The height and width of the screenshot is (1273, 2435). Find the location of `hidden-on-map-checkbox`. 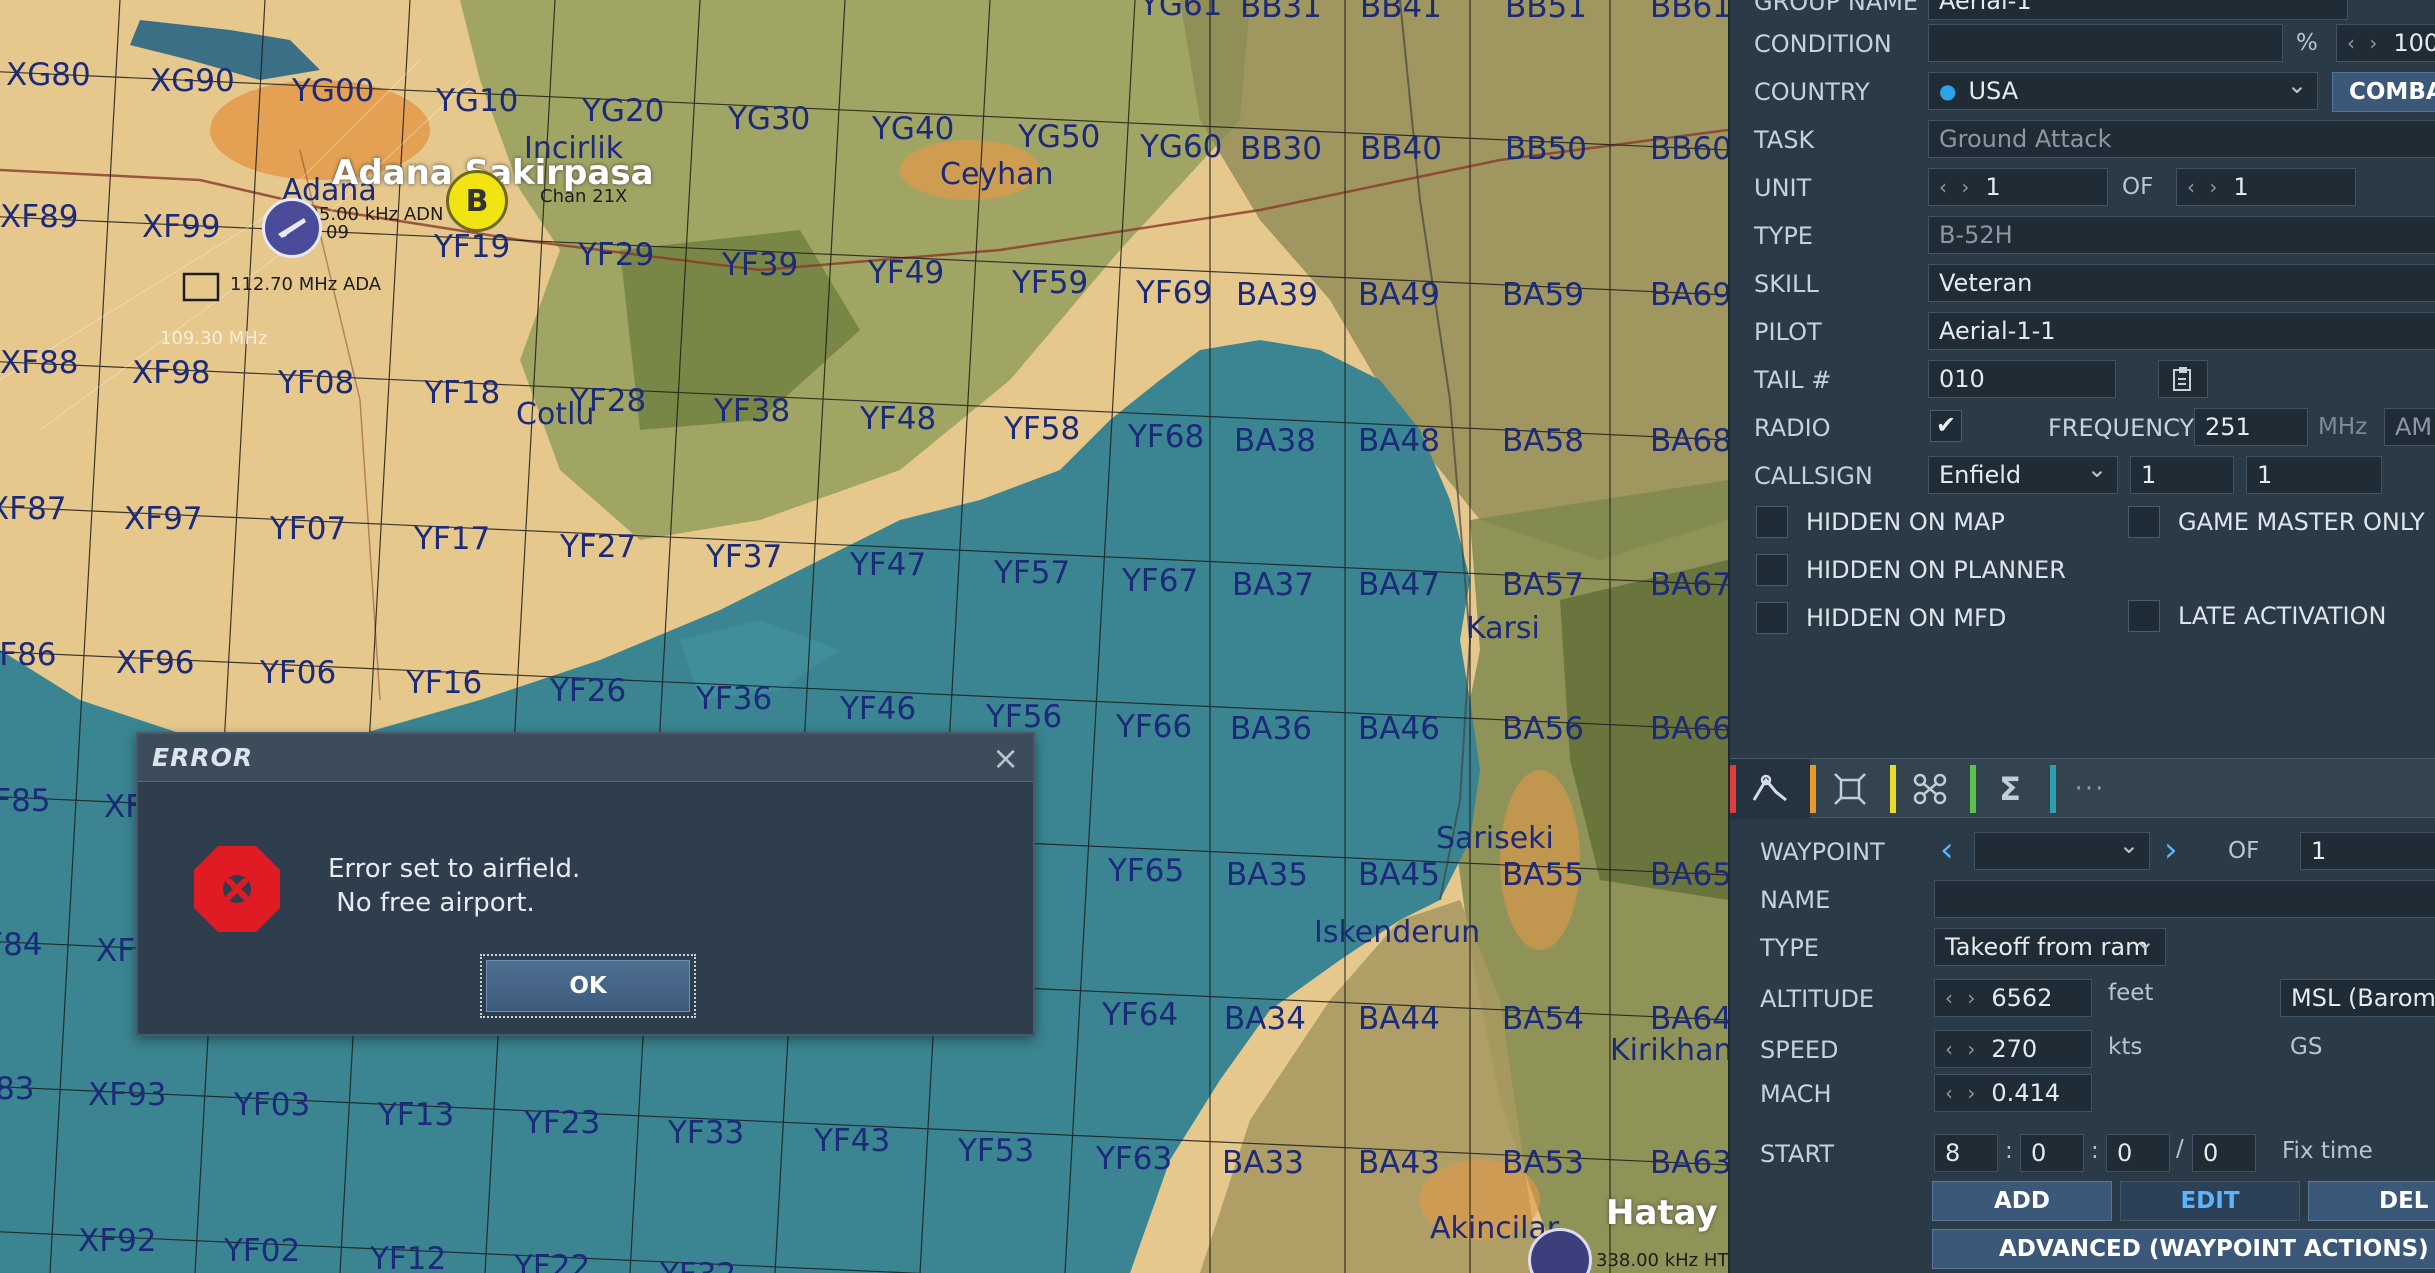

hidden-on-map-checkbox is located at coordinates (1772, 522).